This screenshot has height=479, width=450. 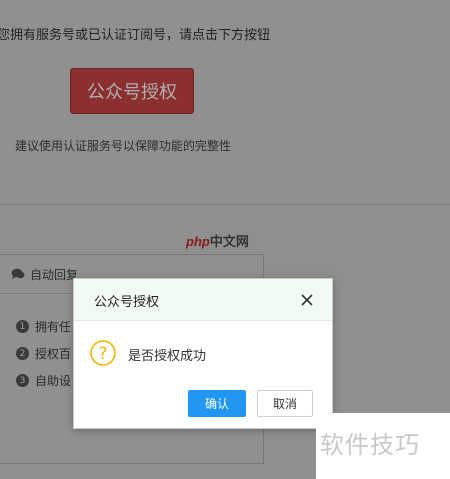 I want to click on step-label: 自助设, so click(x=53, y=381).